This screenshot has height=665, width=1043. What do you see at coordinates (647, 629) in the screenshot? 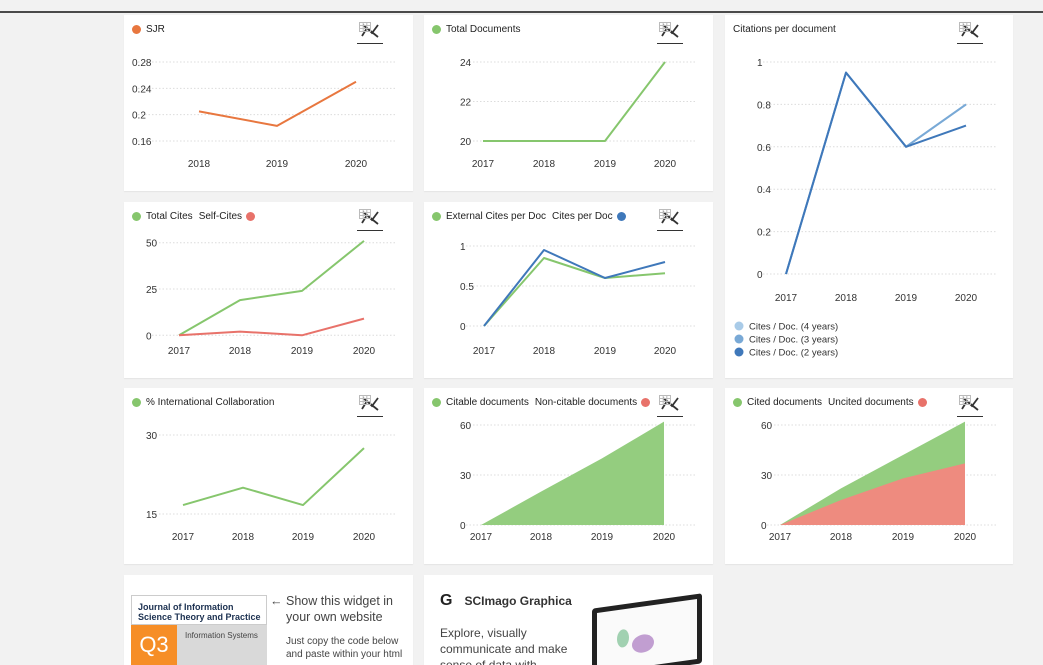
I see `monitor-illustration` at bounding box center [647, 629].